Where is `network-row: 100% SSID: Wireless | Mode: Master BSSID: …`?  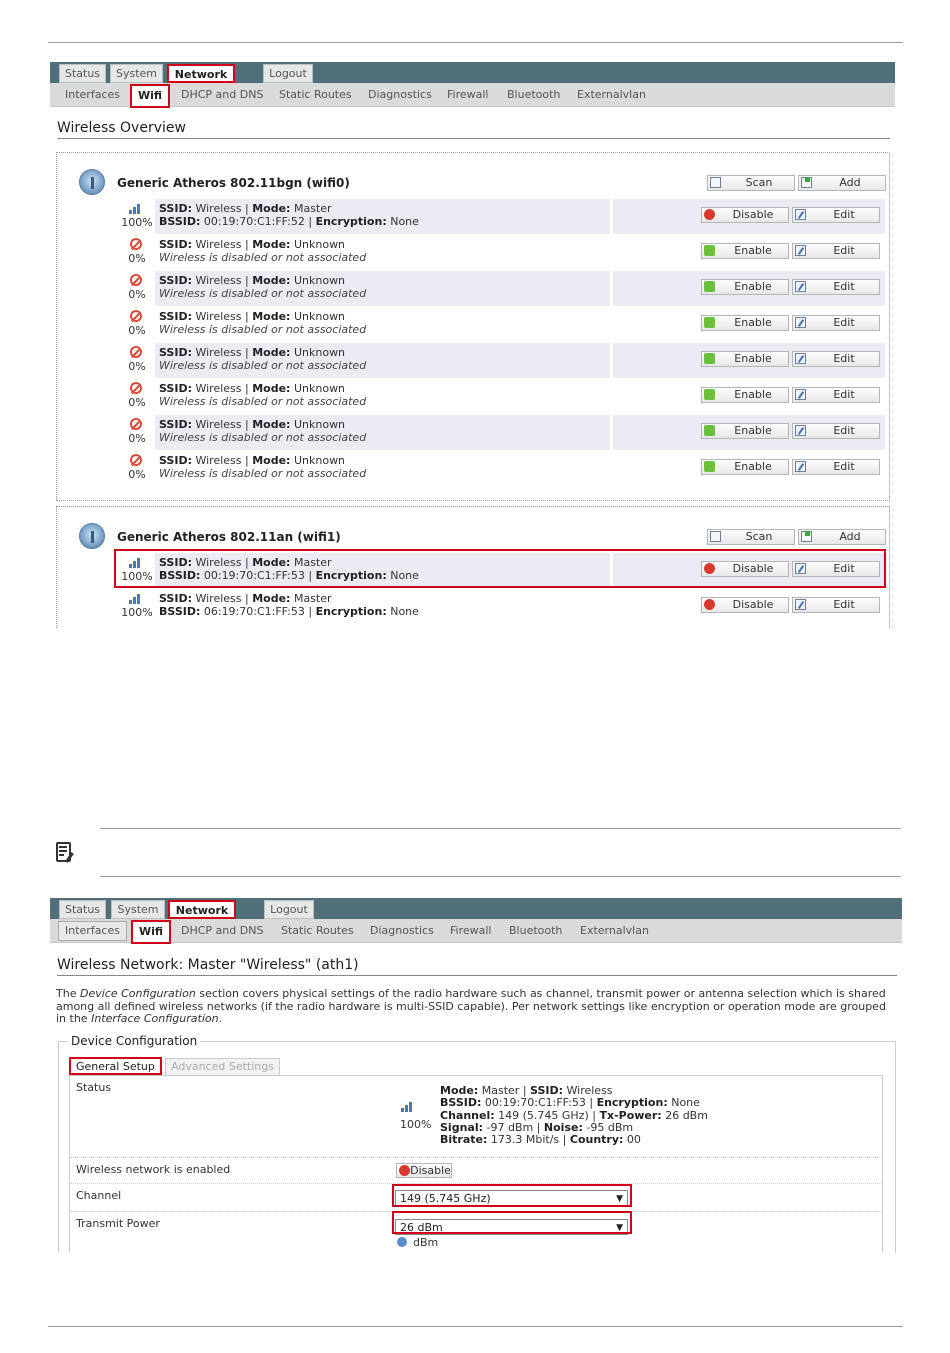 network-row: 100% SSID: Wireless | Mode: Master BSSID: … is located at coordinates (501, 216).